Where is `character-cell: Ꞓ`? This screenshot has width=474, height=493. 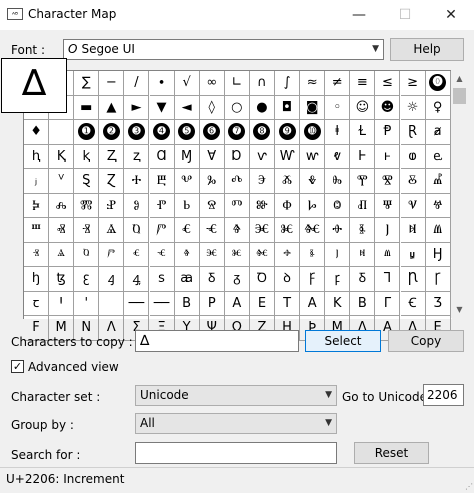
character-cell: Ꞓ is located at coordinates (413, 303).